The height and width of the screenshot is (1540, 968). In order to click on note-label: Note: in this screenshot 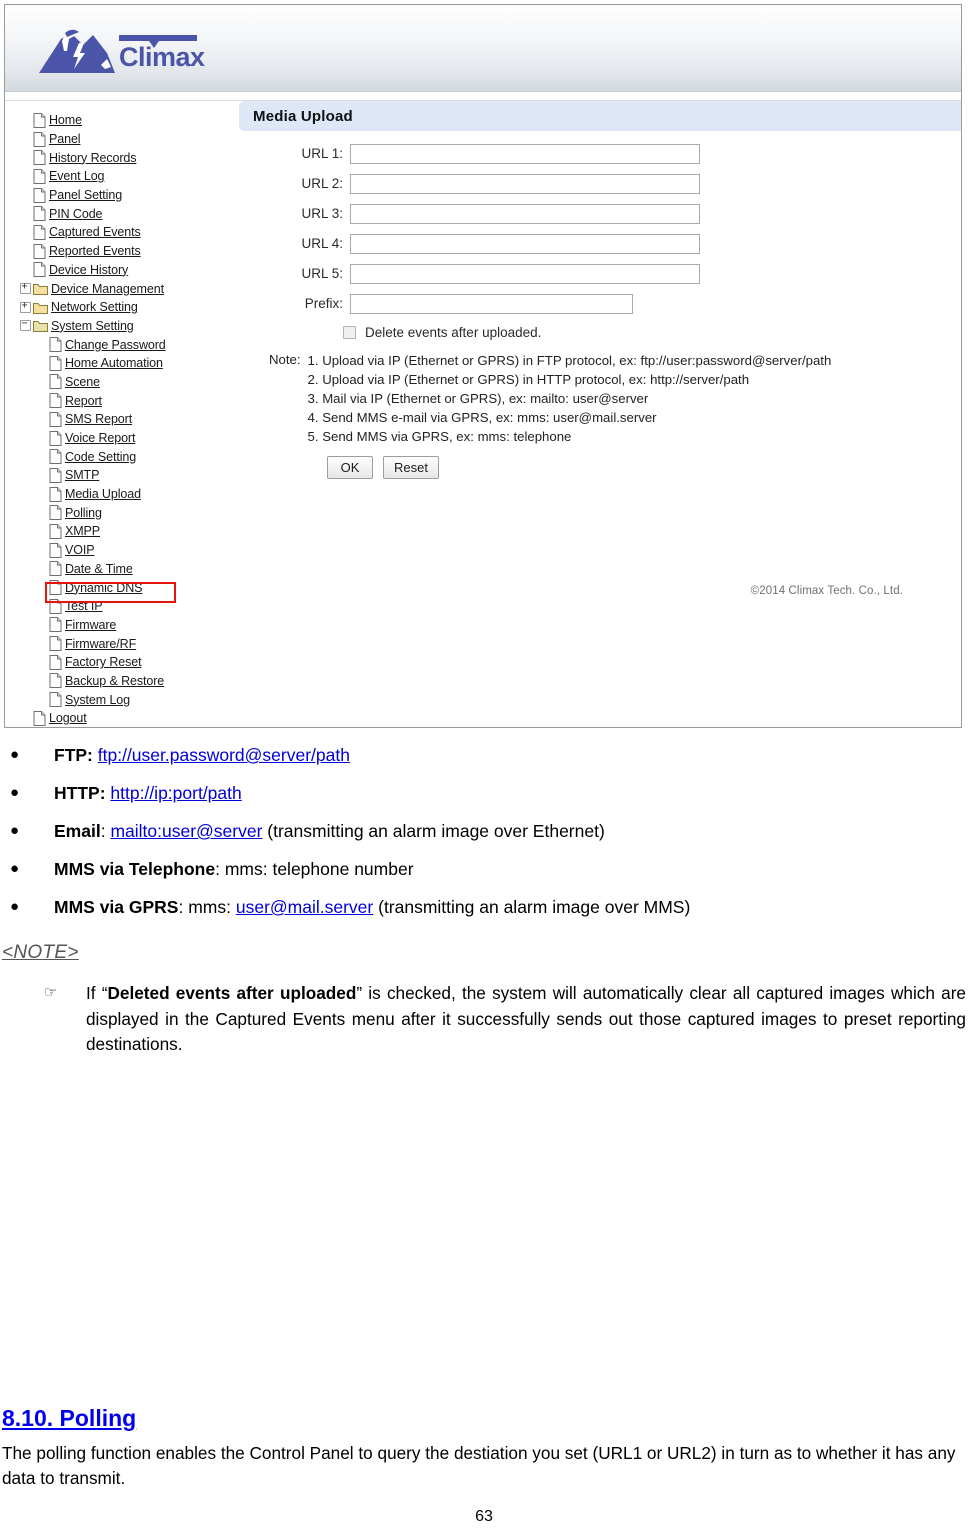, I will do `click(285, 359)`.